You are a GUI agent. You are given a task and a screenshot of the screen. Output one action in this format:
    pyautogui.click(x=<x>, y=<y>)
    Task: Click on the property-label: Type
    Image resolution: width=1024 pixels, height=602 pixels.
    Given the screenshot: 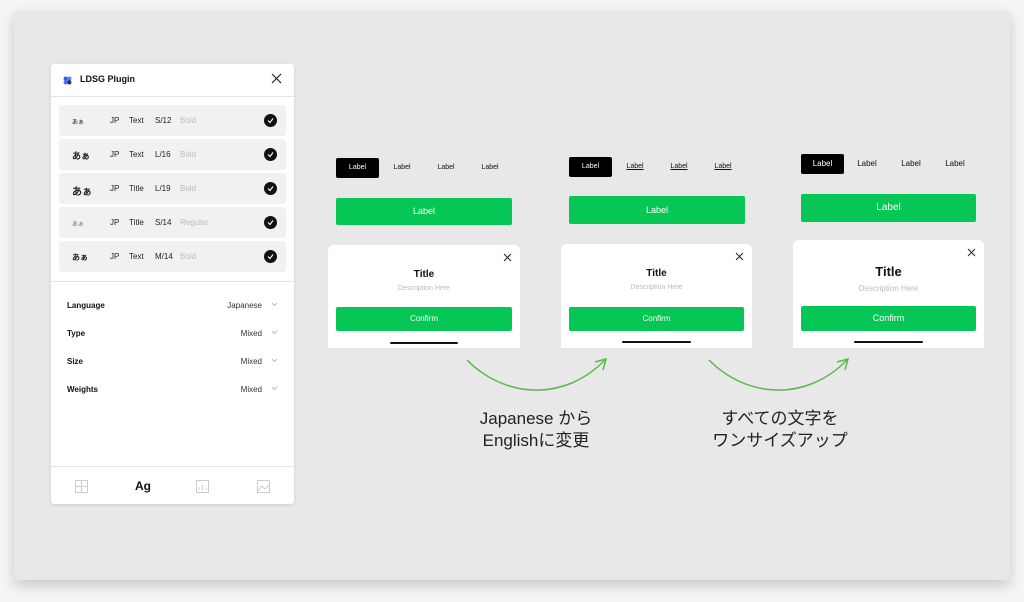 What is the action you would take?
    pyautogui.click(x=76, y=333)
    